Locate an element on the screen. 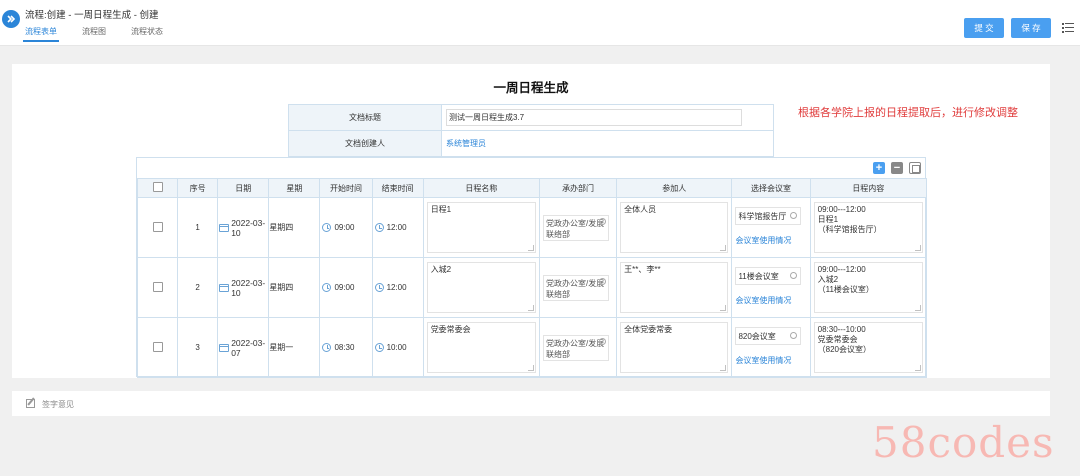  breadcrumb: 流程:创建 - 一周日程生成 - 创建 is located at coordinates (92, 15).